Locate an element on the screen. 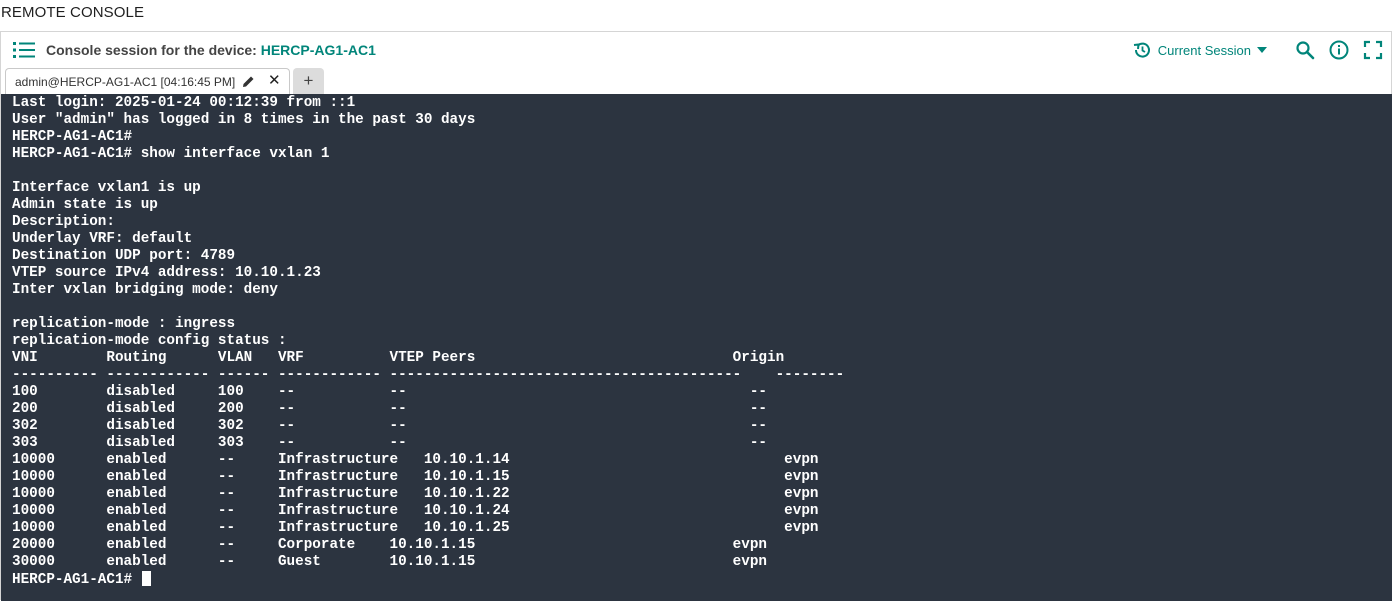 The width and height of the screenshot is (1393, 601). terminal-line: 303 disabled 303 -- -- -- is located at coordinates (389, 443).